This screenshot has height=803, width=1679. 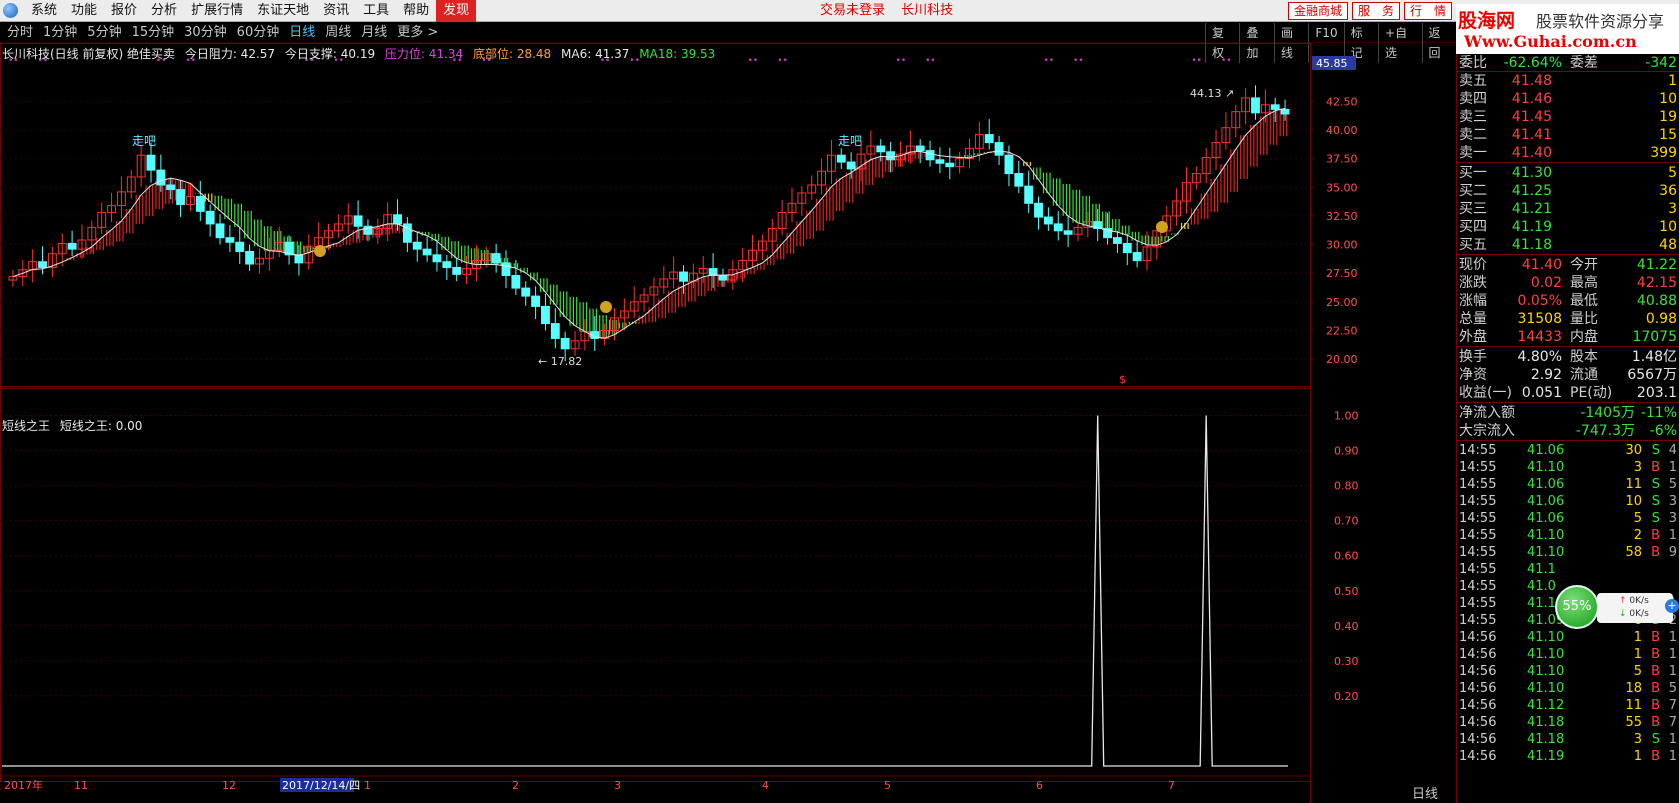 I want to click on annotation-go-1: 走吧, so click(x=144, y=141).